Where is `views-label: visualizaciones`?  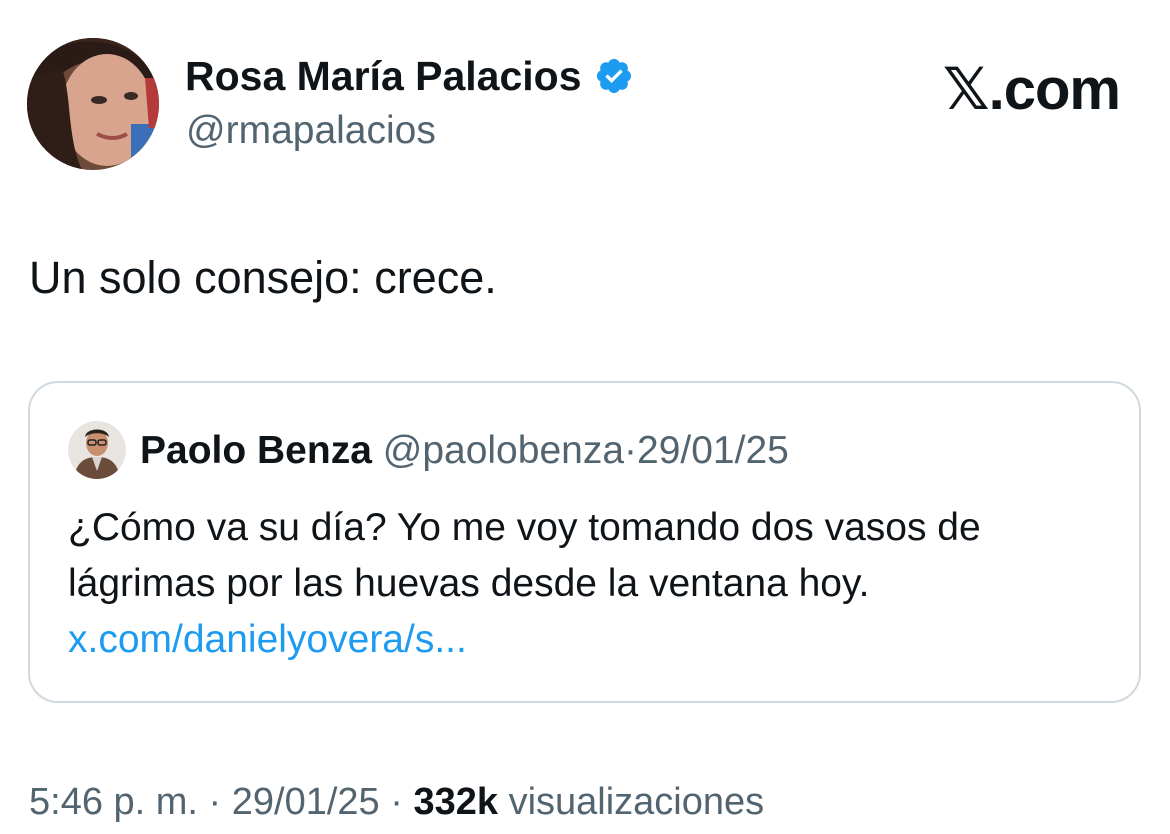
views-label: visualizaciones is located at coordinates (636, 802).